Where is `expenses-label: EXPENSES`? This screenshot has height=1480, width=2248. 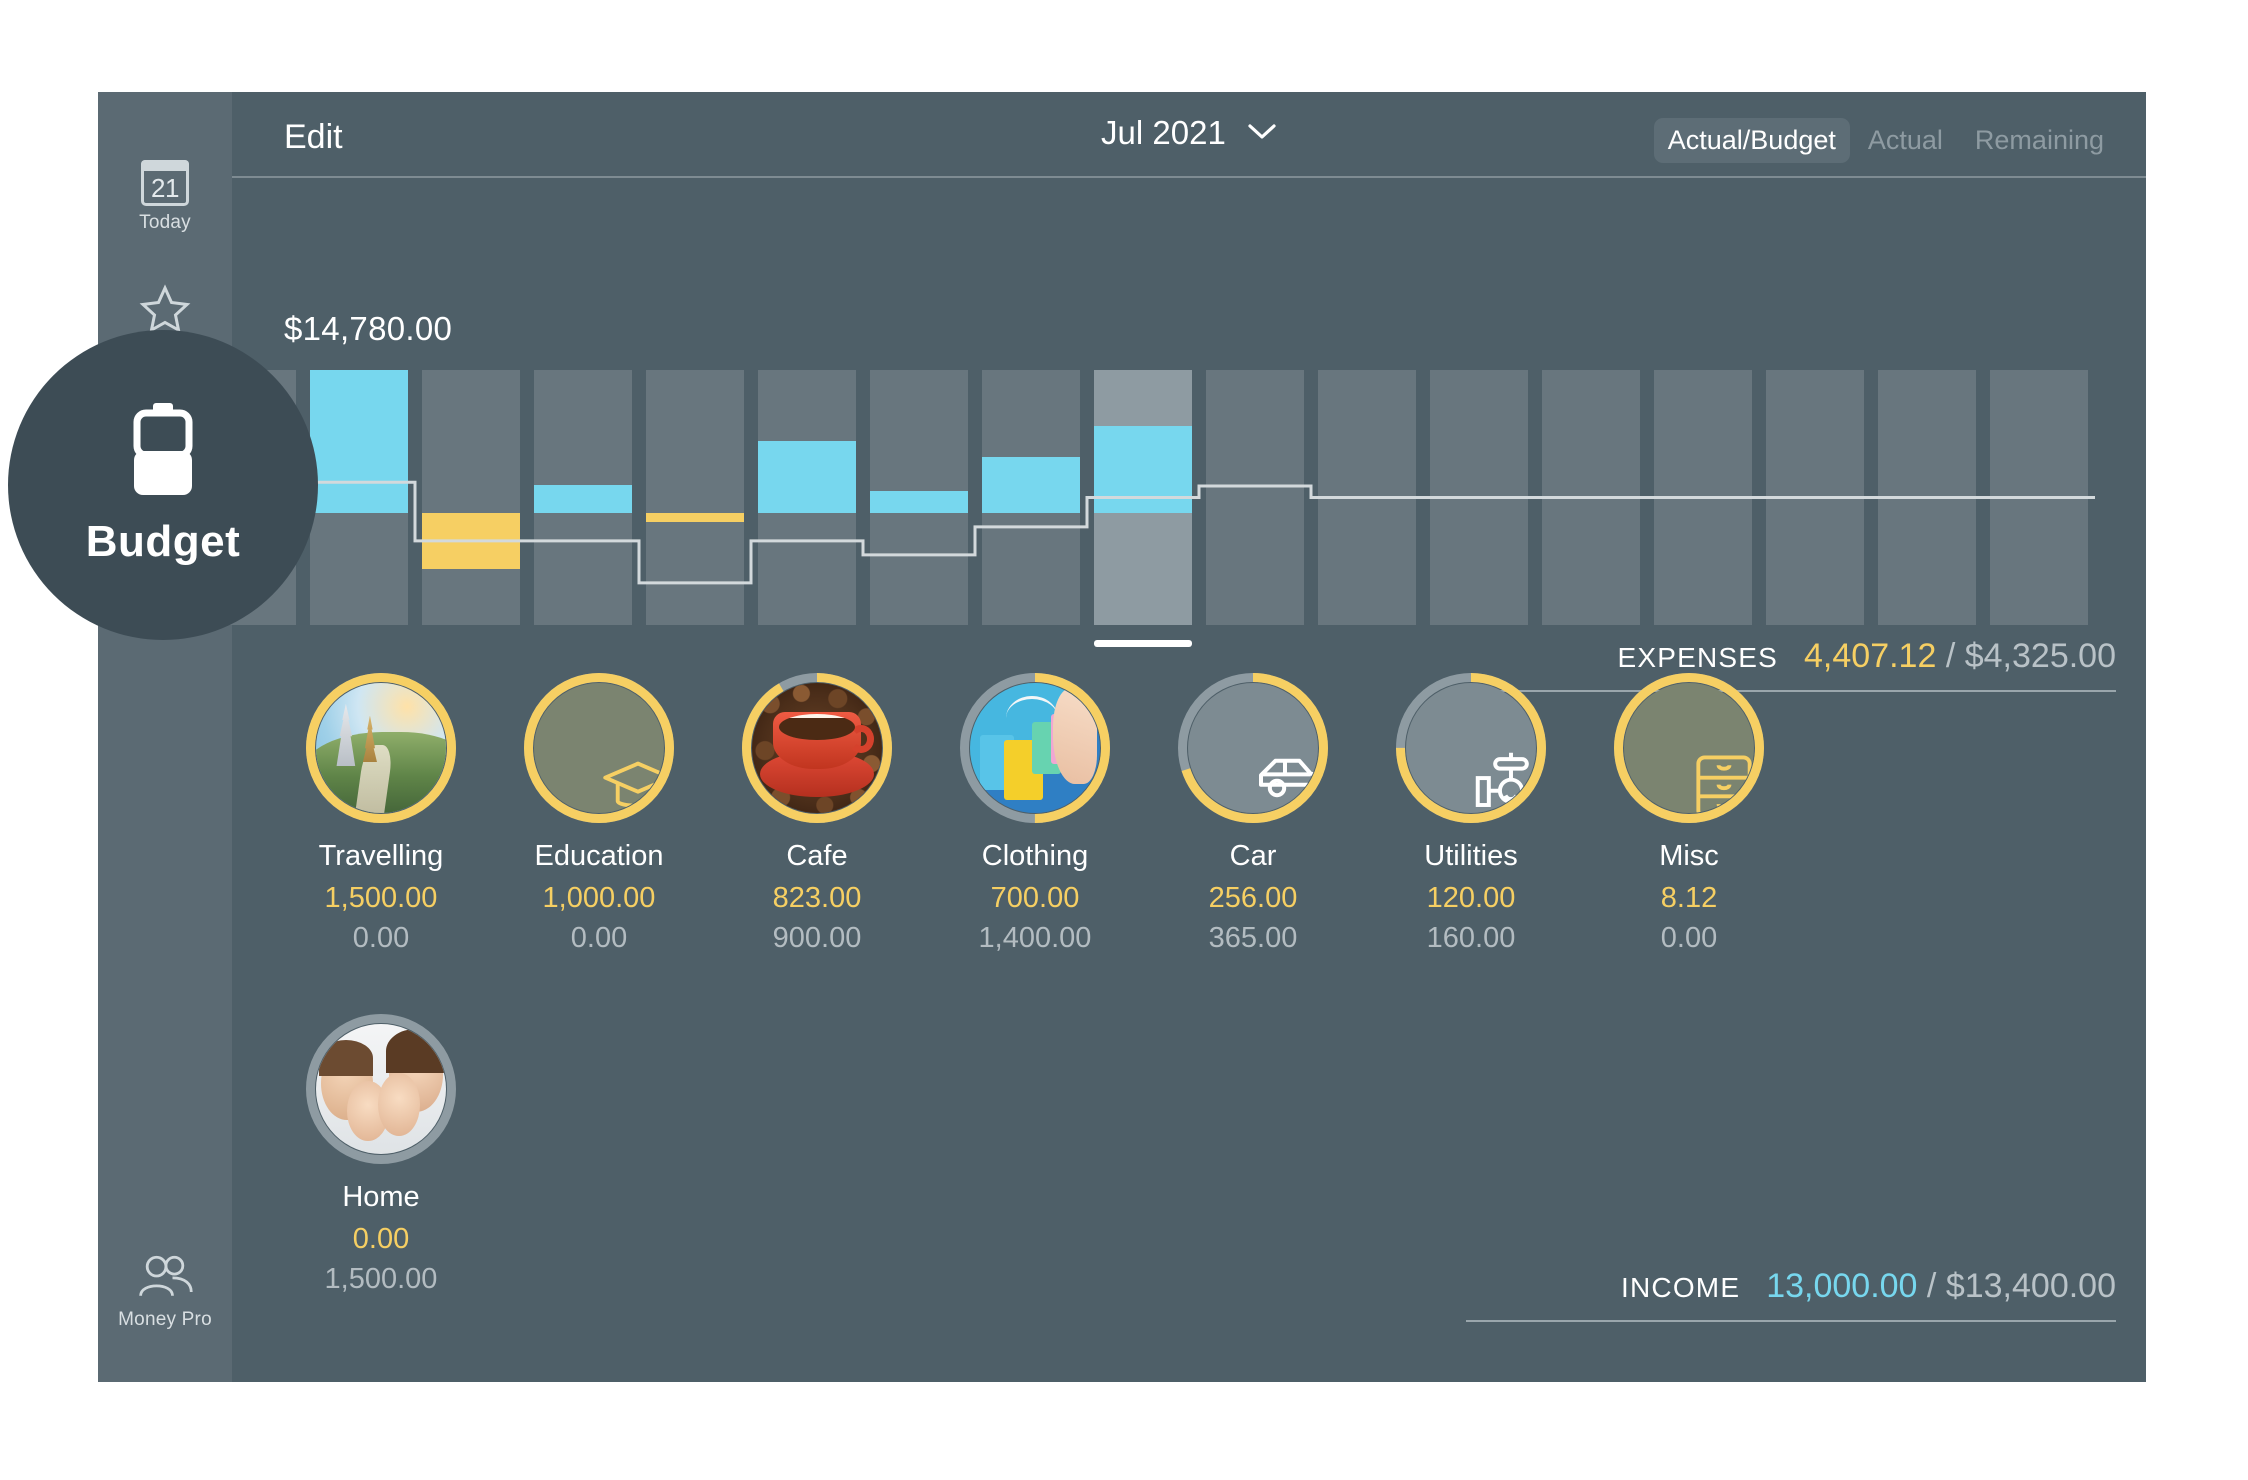
expenses-label: EXPENSES is located at coordinates (1698, 657).